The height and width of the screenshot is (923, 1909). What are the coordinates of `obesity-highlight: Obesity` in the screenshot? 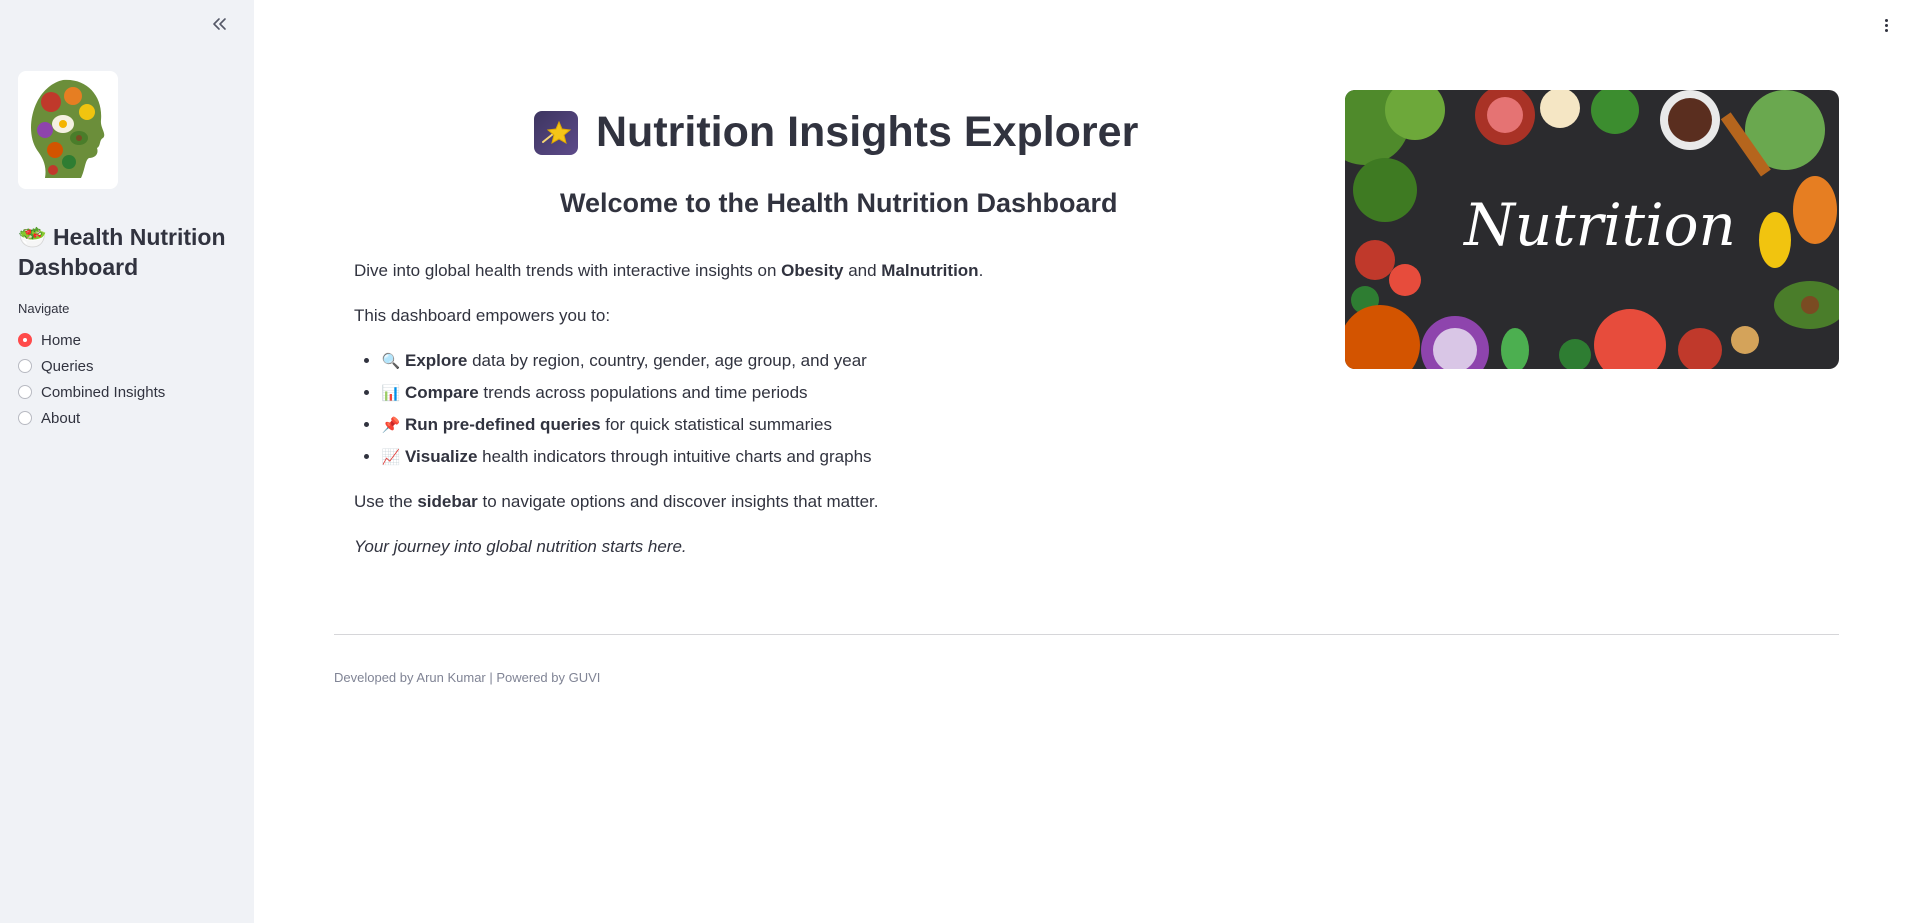 It's located at (812, 270).